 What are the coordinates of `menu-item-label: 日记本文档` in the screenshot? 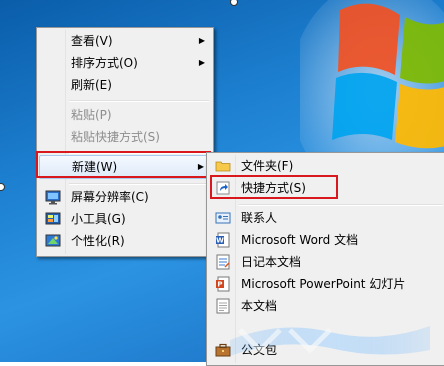 It's located at (271, 262).